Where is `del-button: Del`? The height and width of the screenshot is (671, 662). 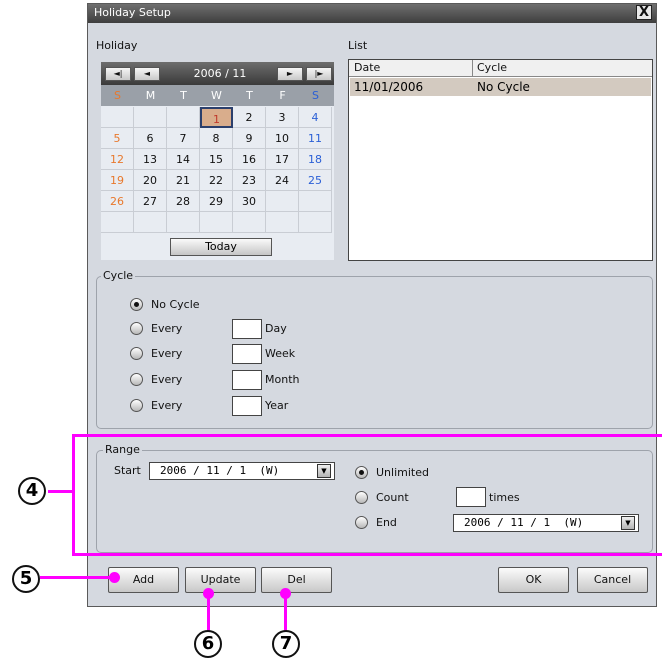 del-button: Del is located at coordinates (296, 580).